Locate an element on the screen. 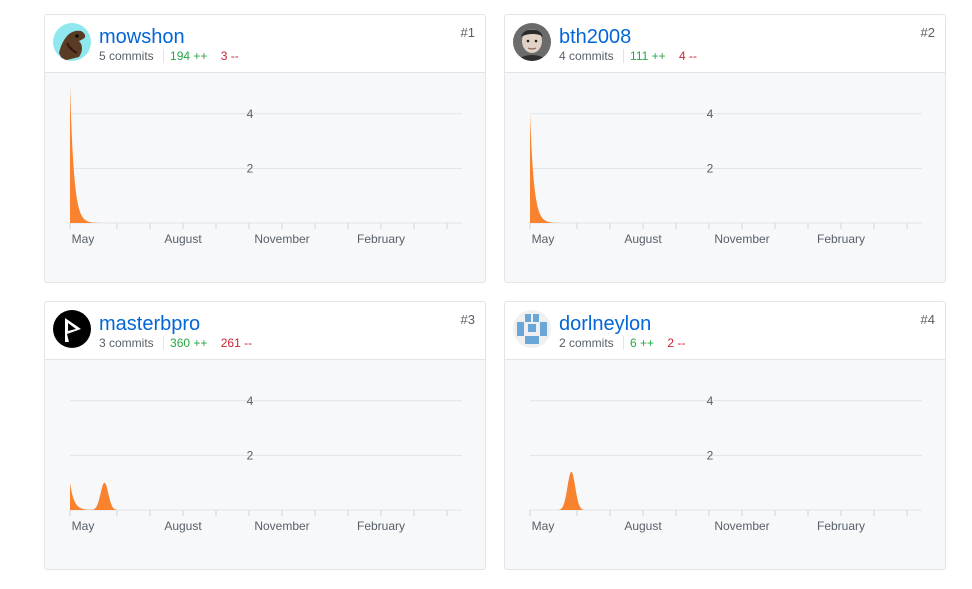 The width and height of the screenshot is (972, 589). deletions-count: 4 -- is located at coordinates (687, 56).